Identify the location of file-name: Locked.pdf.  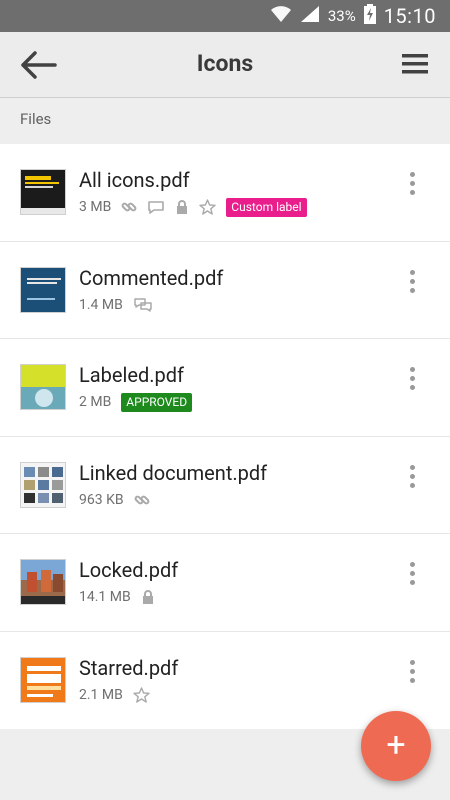
(129, 570).